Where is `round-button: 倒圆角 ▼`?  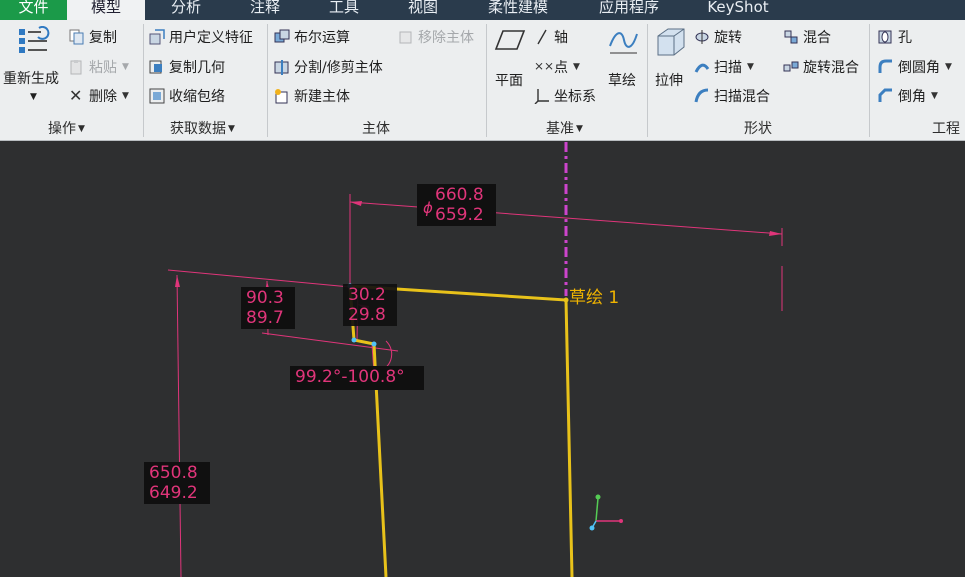 round-button: 倒圆角 ▼ is located at coordinates (915, 67).